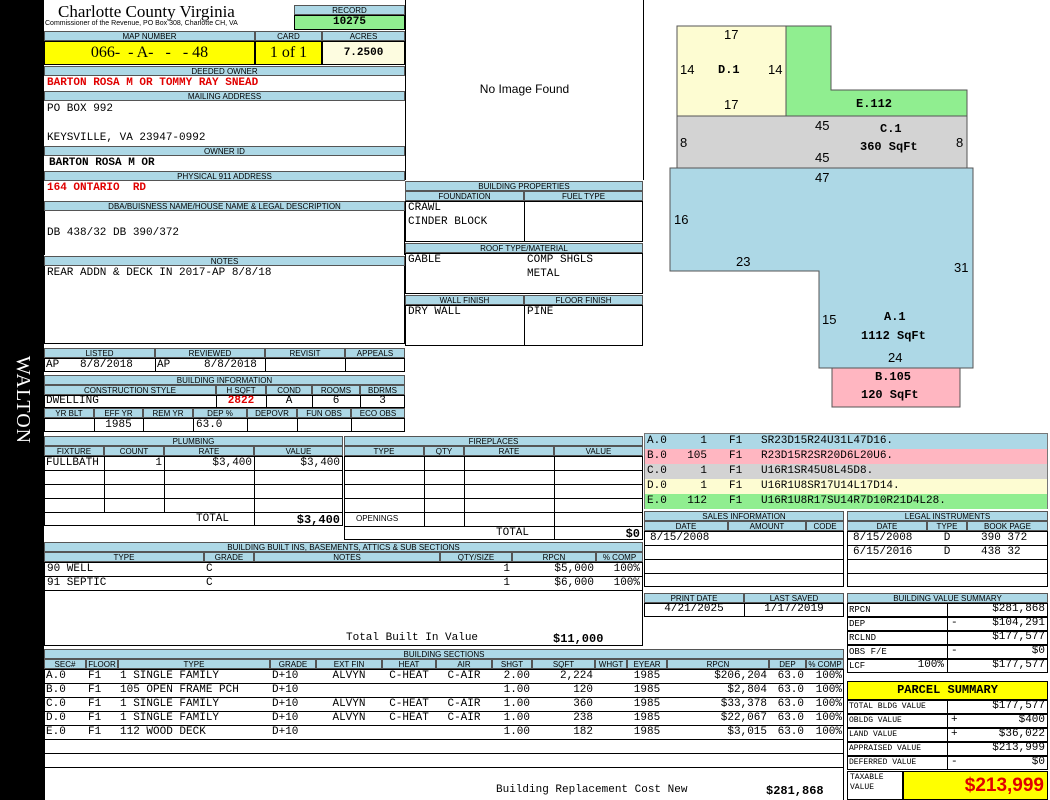  Describe the element at coordinates (947, 526) in the screenshot. I see `legal-col-type: TYPE` at that location.